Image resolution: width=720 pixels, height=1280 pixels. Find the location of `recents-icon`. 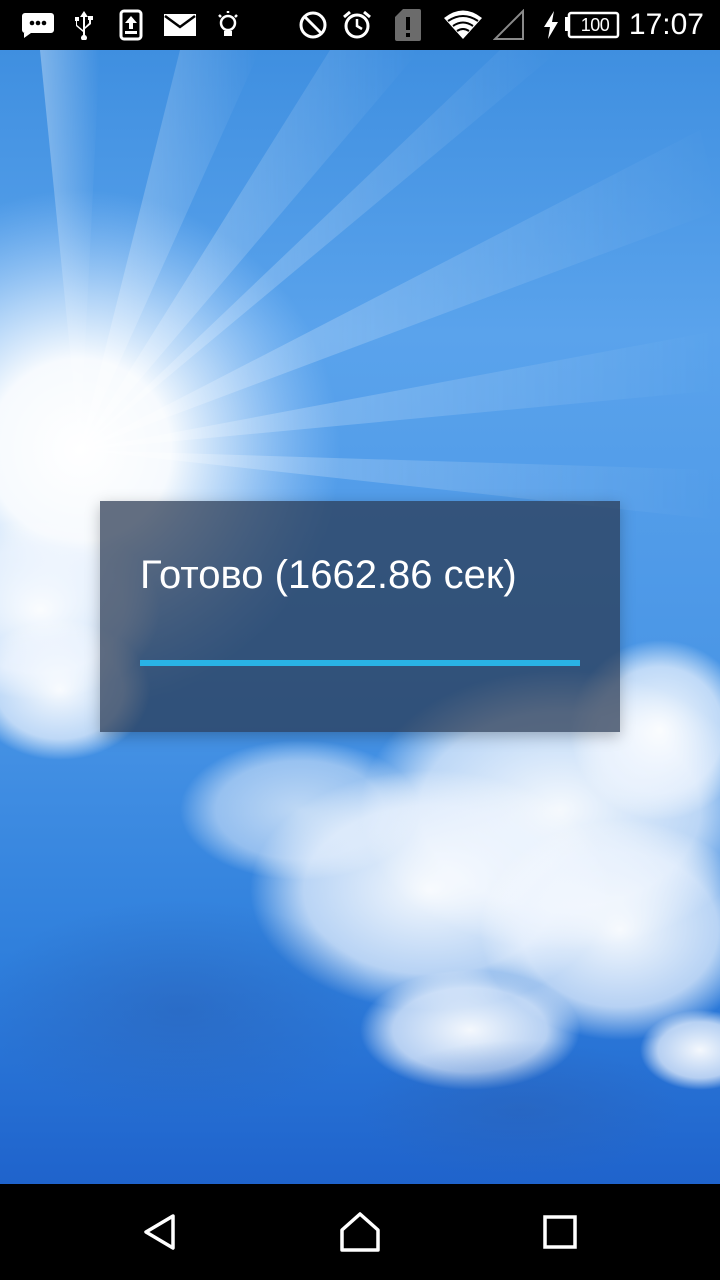

recents-icon is located at coordinates (560, 1232).